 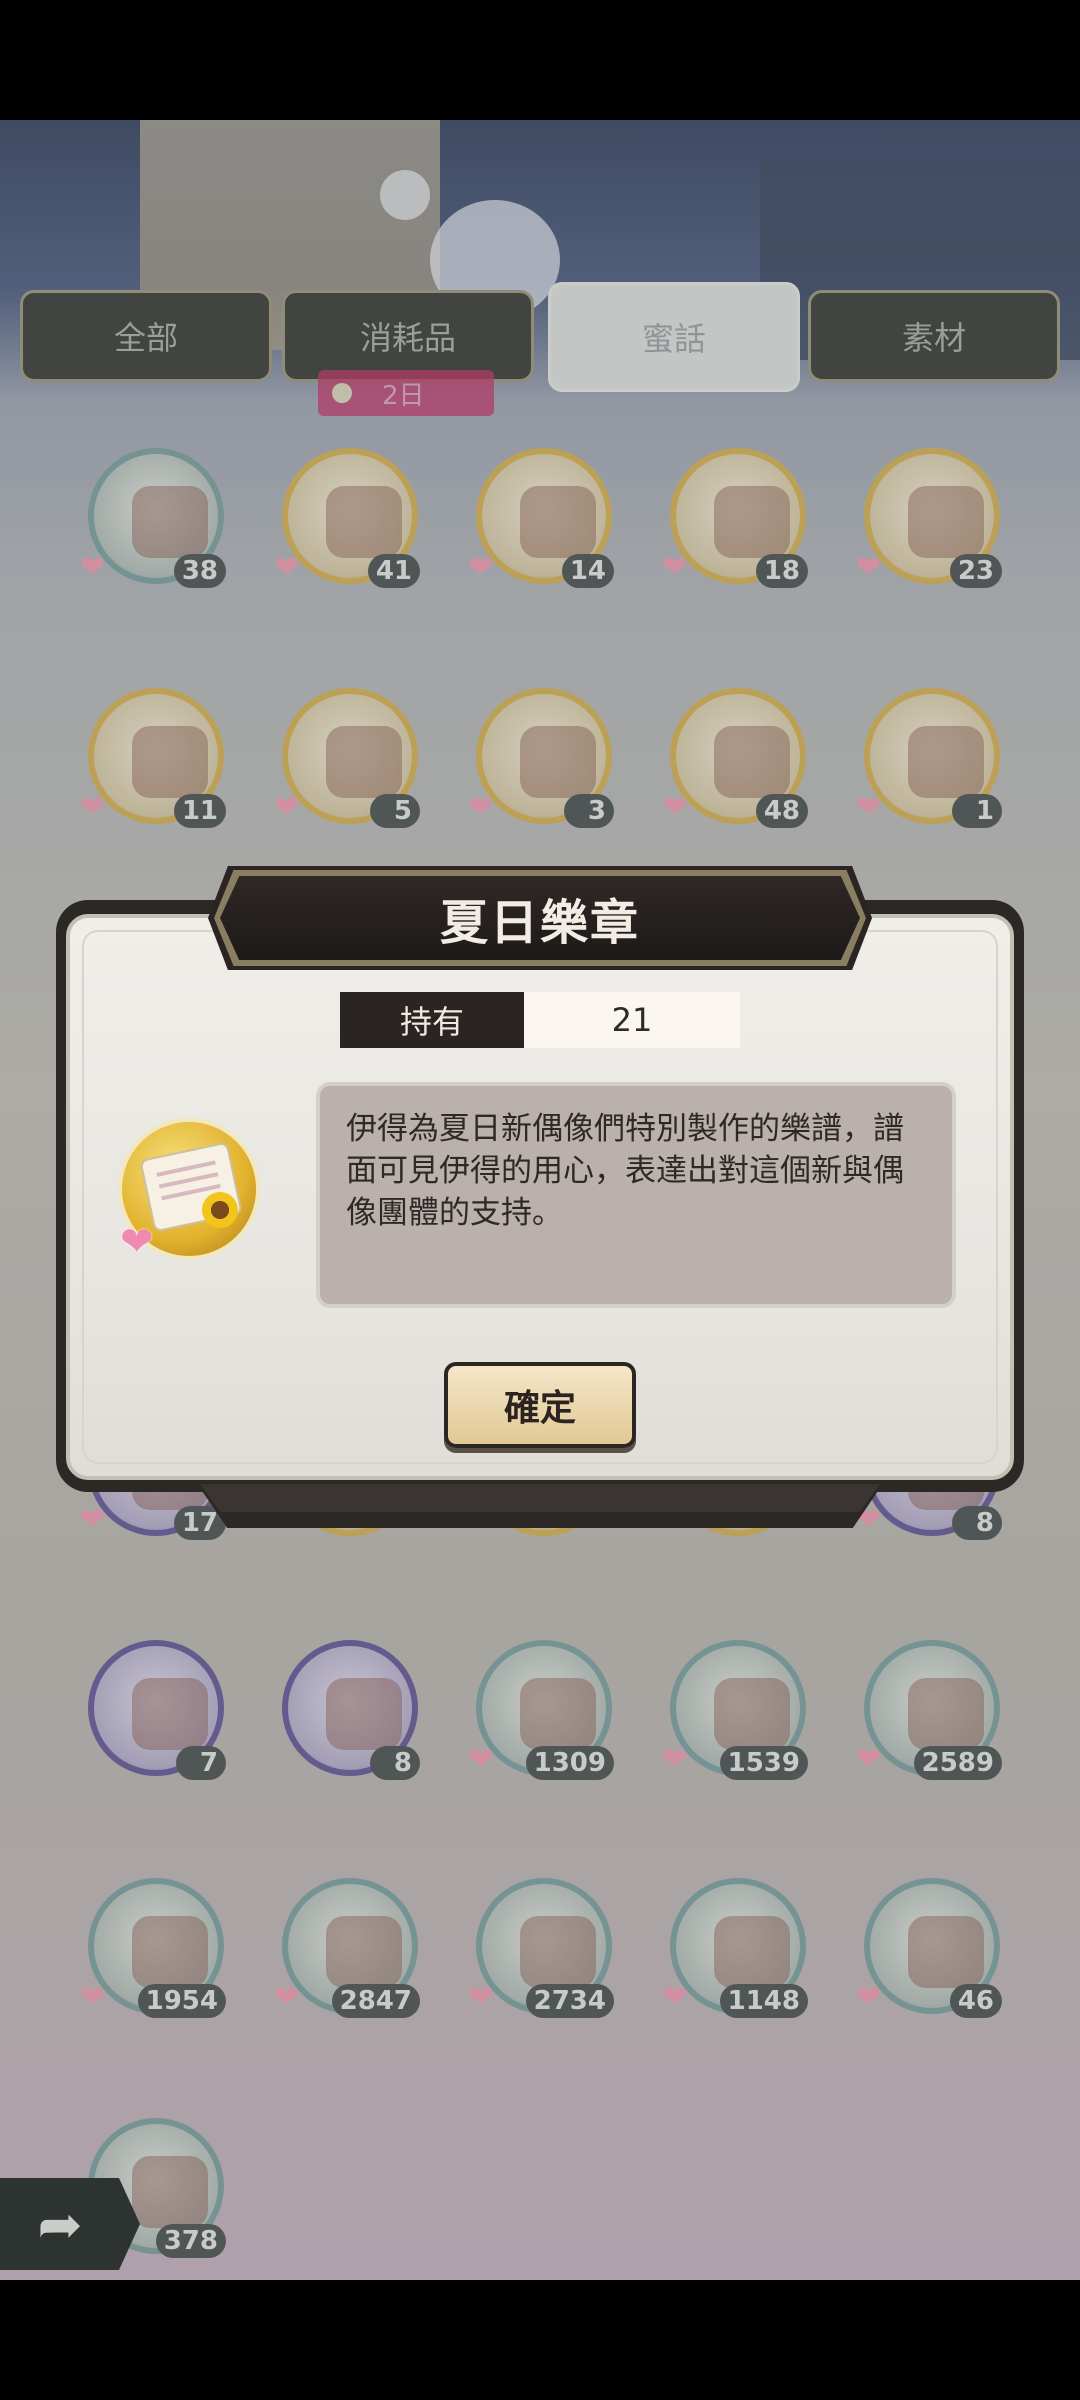 What do you see at coordinates (60, 2224) in the screenshot?
I see `back-arrow-icon: ➦` at bounding box center [60, 2224].